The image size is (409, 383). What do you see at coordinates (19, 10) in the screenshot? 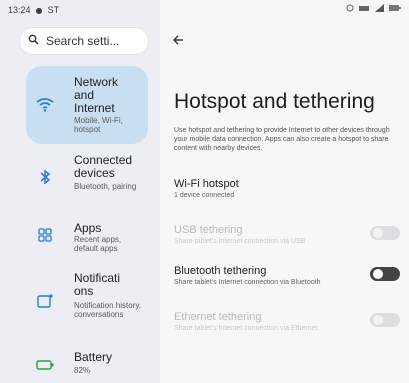
I see `status-time-text: 13:24` at bounding box center [19, 10].